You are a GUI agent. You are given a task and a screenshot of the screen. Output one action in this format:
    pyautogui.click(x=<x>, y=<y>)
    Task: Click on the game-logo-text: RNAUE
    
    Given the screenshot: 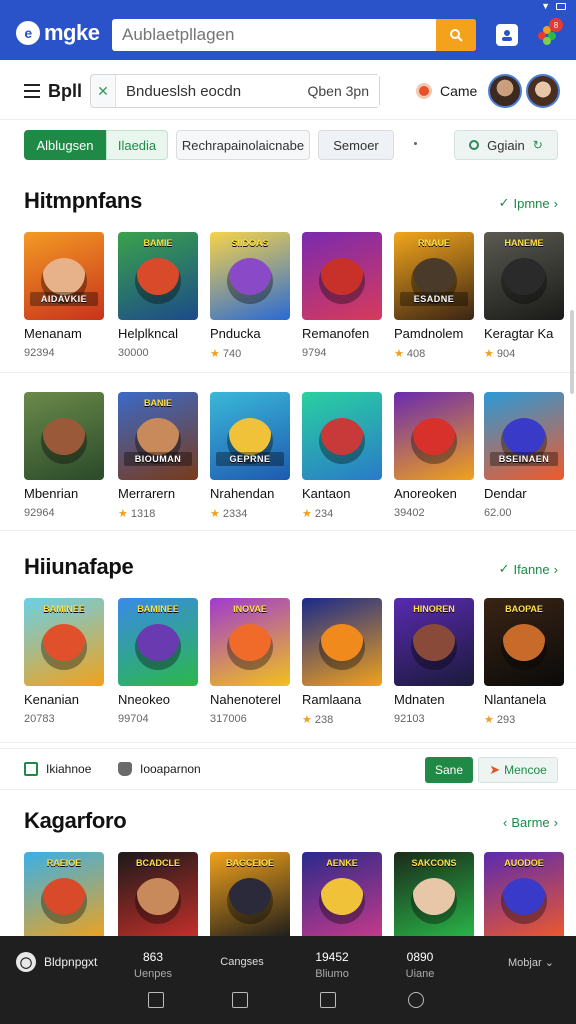 What is the action you would take?
    pyautogui.click(x=433, y=243)
    